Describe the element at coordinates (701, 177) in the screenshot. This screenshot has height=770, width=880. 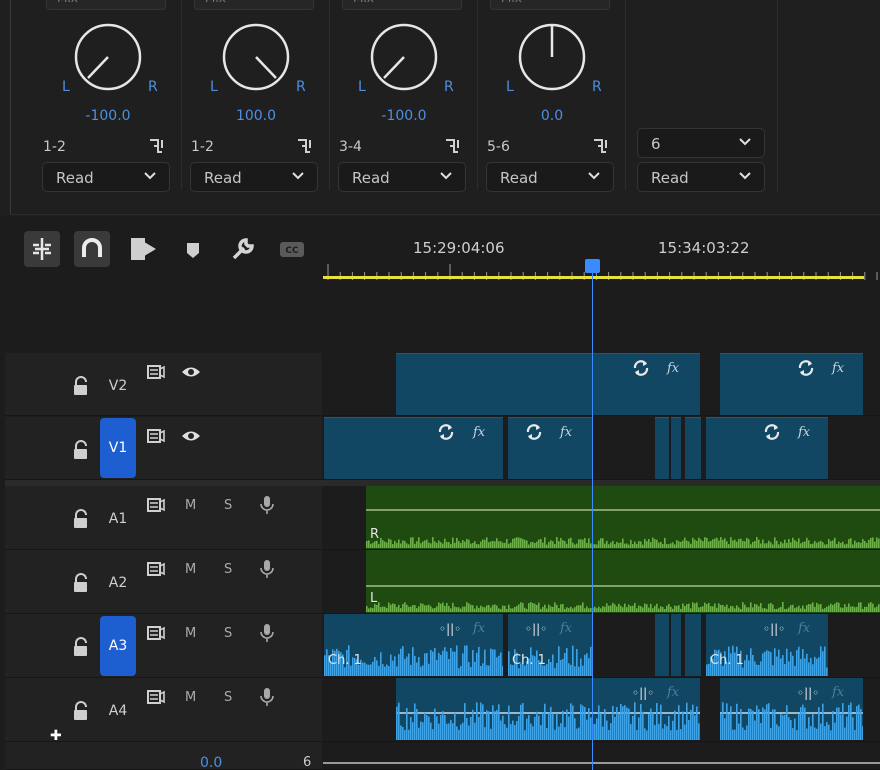
I see `master-automation-dropdown: Read` at that location.